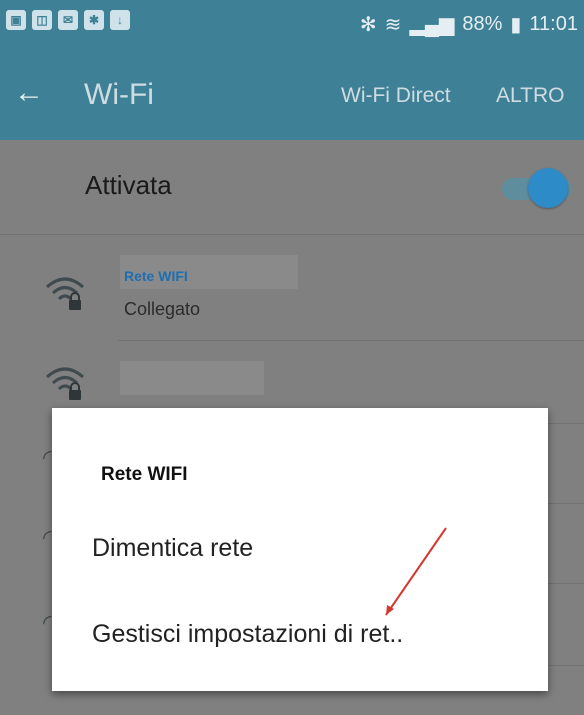 This screenshot has height=715, width=584. I want to click on annotation-arrow, so click(416, 571).